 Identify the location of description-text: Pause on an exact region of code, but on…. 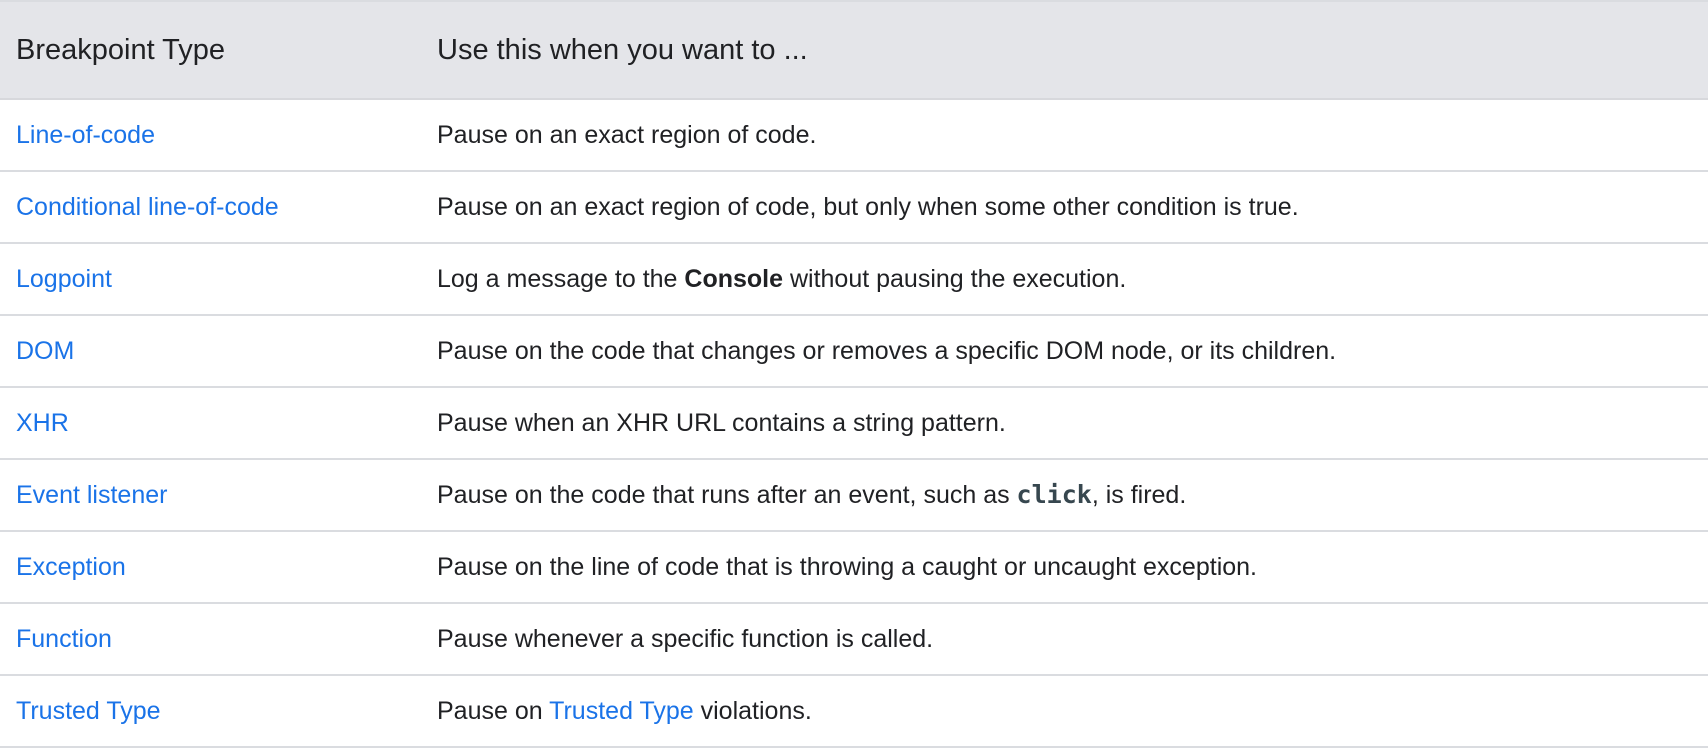
(868, 206).